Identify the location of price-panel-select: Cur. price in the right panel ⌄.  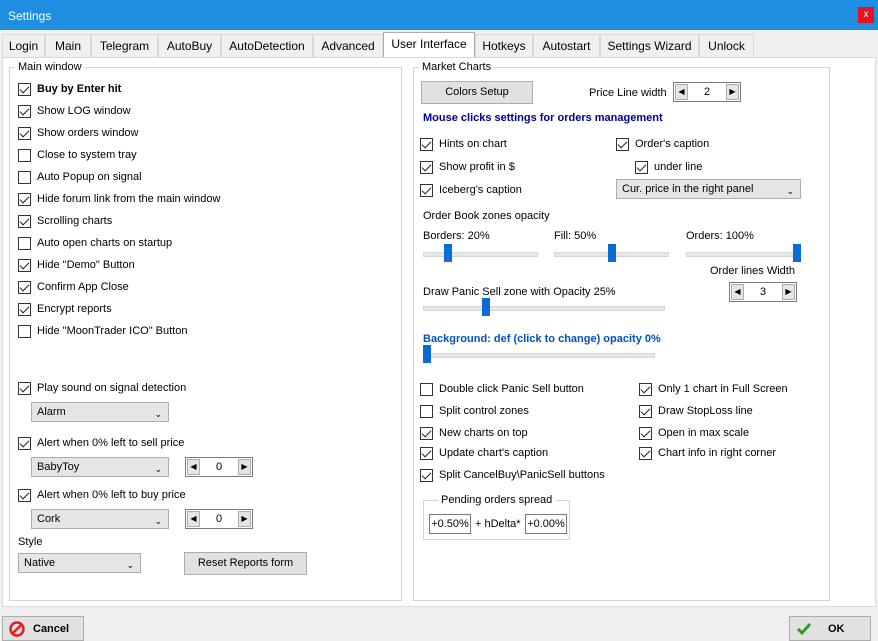
(708, 189).